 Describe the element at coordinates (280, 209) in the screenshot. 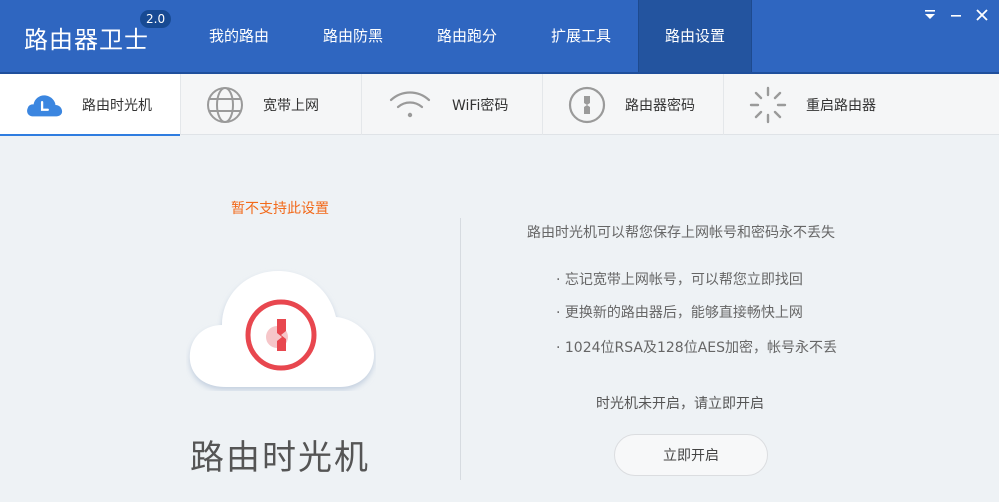

I see `not-supported-notice: 暂不支持此设置` at that location.